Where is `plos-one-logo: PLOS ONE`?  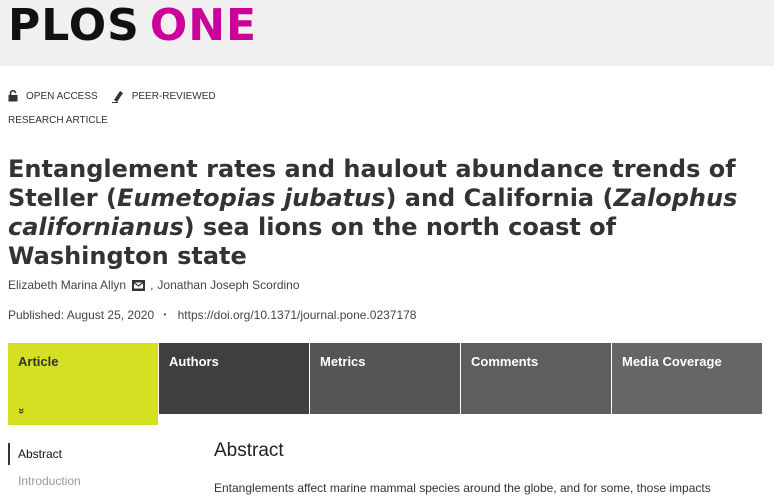 plos-one-logo: PLOS ONE is located at coordinates (132, 26).